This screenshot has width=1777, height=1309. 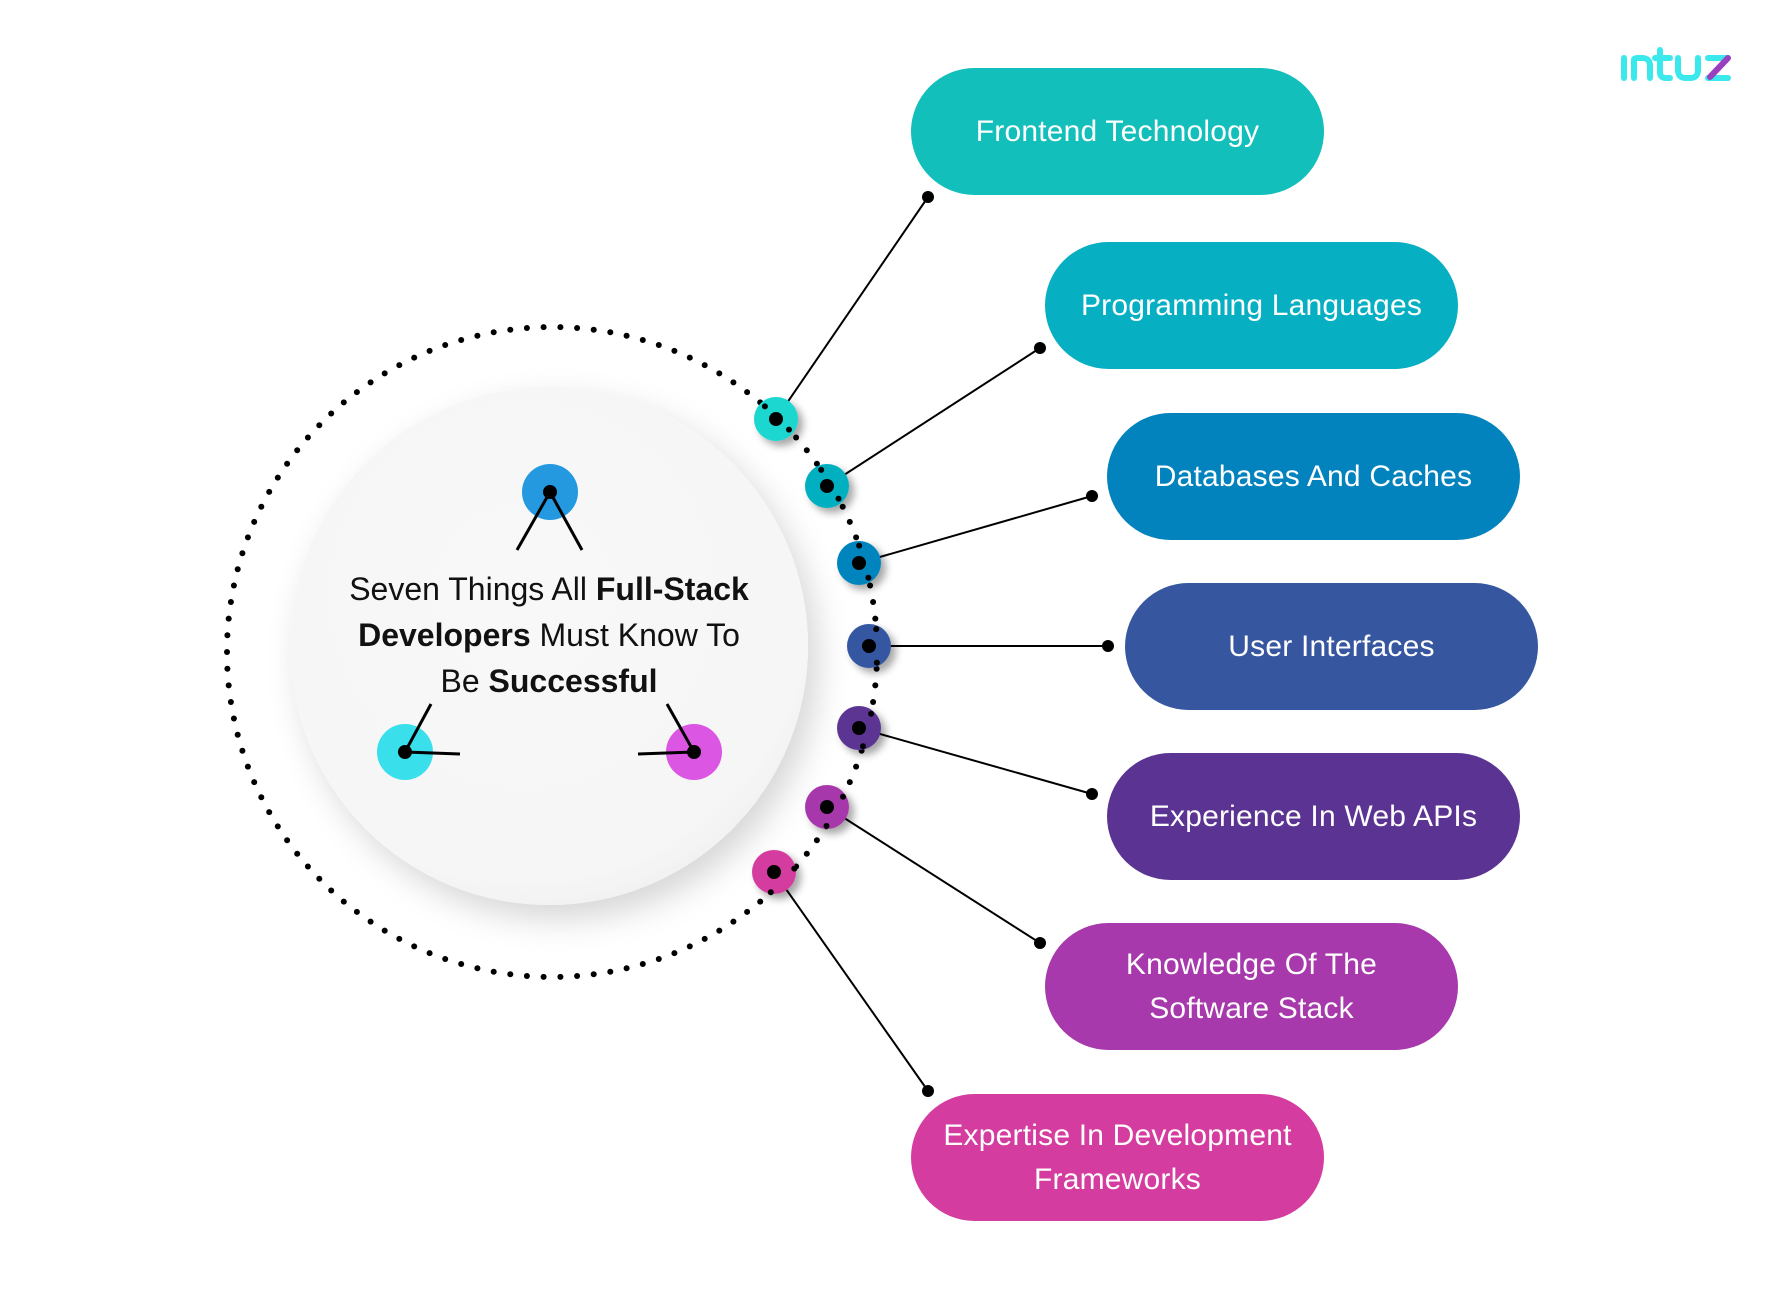 What do you see at coordinates (1251, 305) in the screenshot?
I see `pill-programming-languages: Programming Languages` at bounding box center [1251, 305].